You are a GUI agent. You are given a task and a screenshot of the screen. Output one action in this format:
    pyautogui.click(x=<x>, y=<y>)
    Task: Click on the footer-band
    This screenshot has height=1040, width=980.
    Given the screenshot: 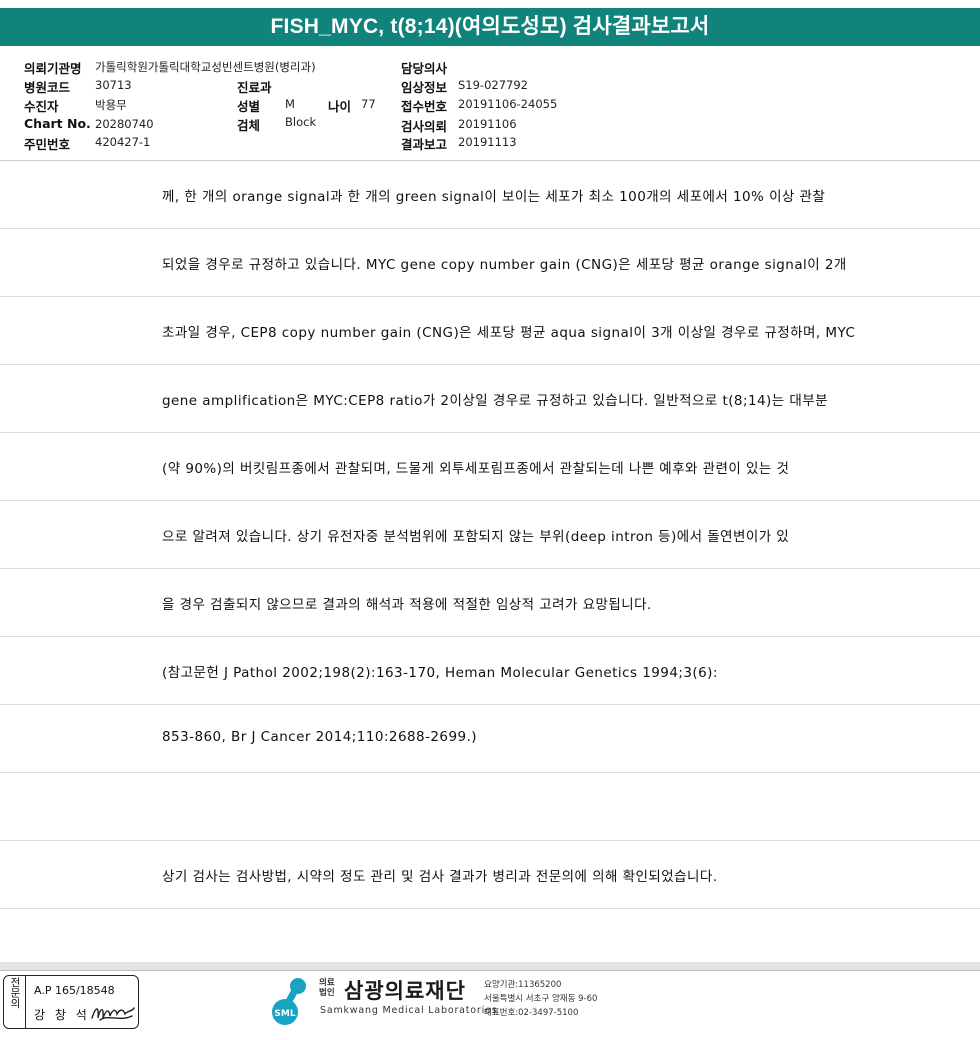 What is the action you would take?
    pyautogui.click(x=490, y=966)
    